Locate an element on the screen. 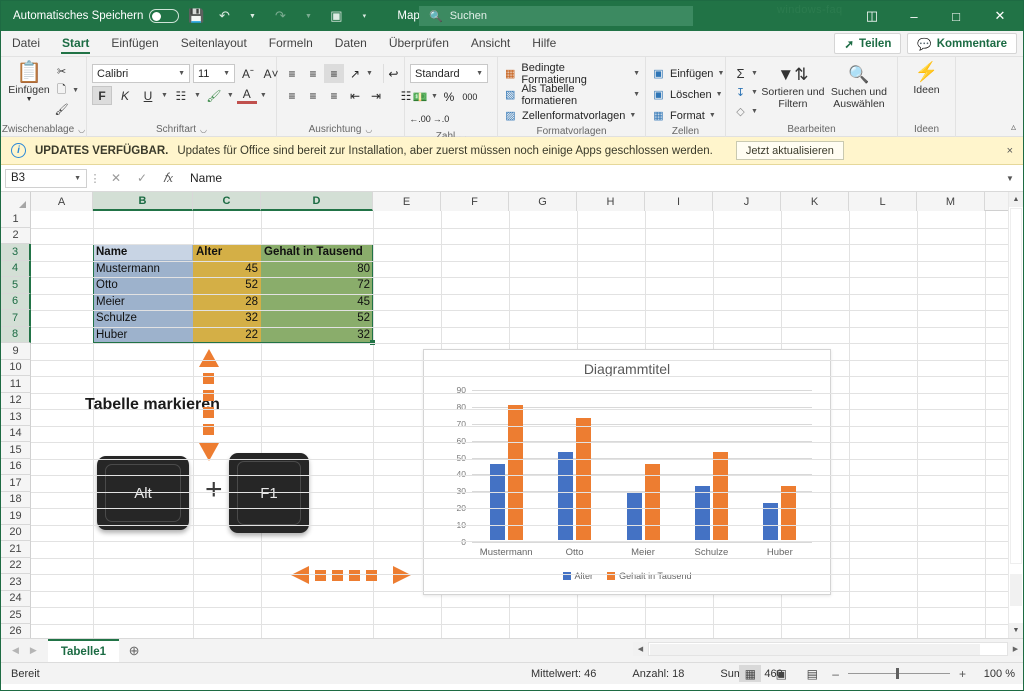  clipboard-dialog-launcher-icon: ◡ is located at coordinates (81, 129).